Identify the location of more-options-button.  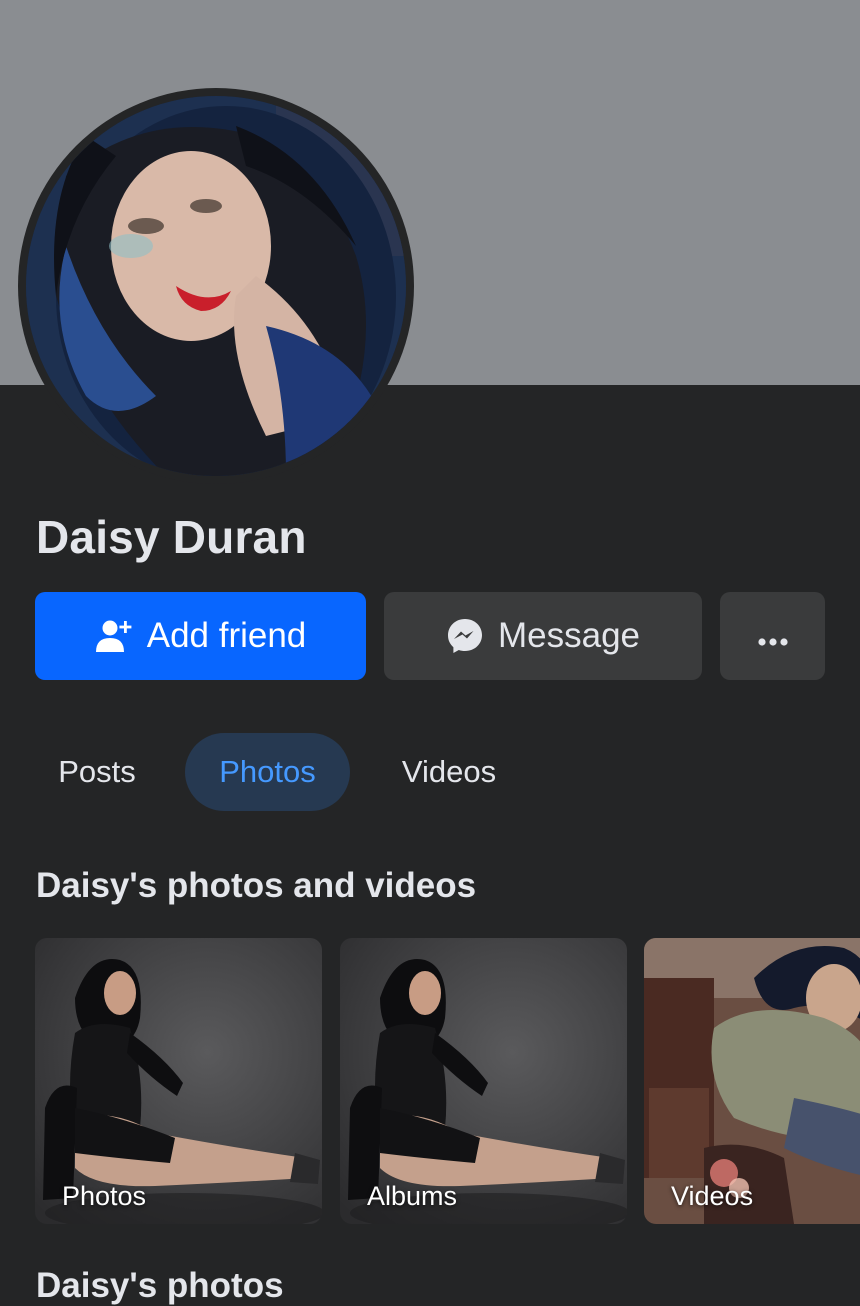
(772, 636).